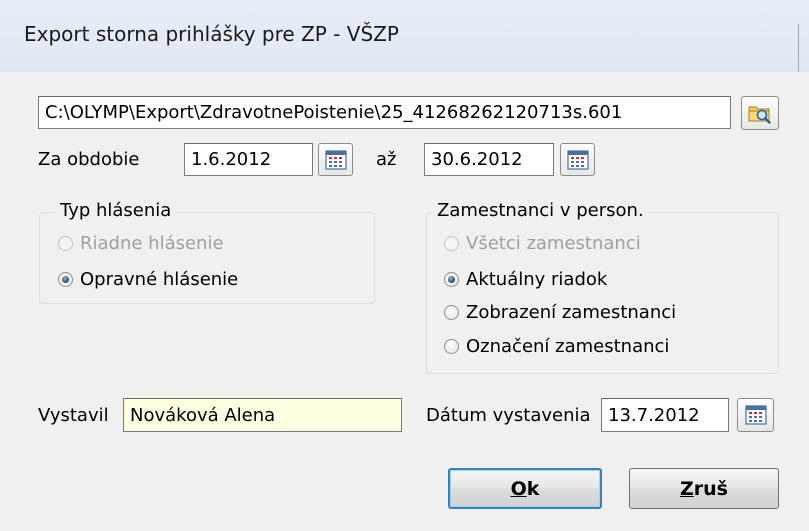 This screenshot has width=809, height=531. I want to click on radio-label: Označení zamestnanci, so click(568, 346).